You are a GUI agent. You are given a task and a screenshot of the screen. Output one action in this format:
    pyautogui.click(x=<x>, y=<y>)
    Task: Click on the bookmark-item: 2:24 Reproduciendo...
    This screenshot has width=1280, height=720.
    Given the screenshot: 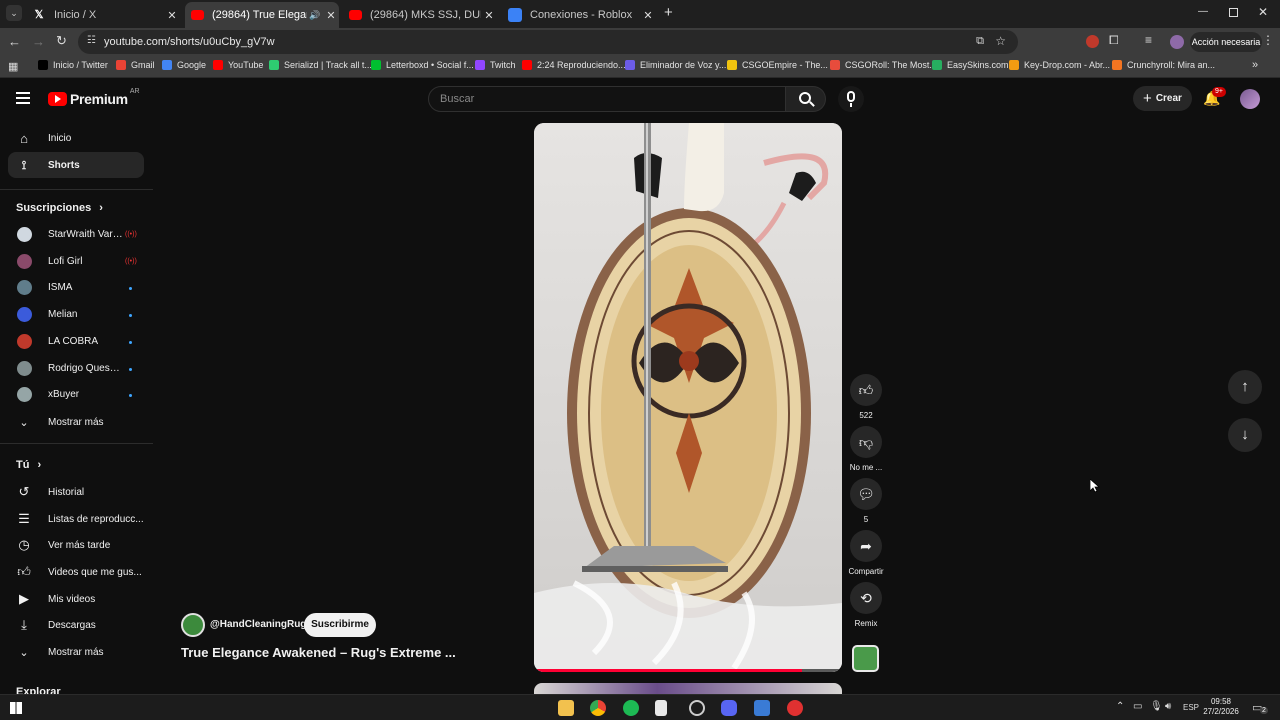 What is the action you would take?
    pyautogui.click(x=574, y=65)
    